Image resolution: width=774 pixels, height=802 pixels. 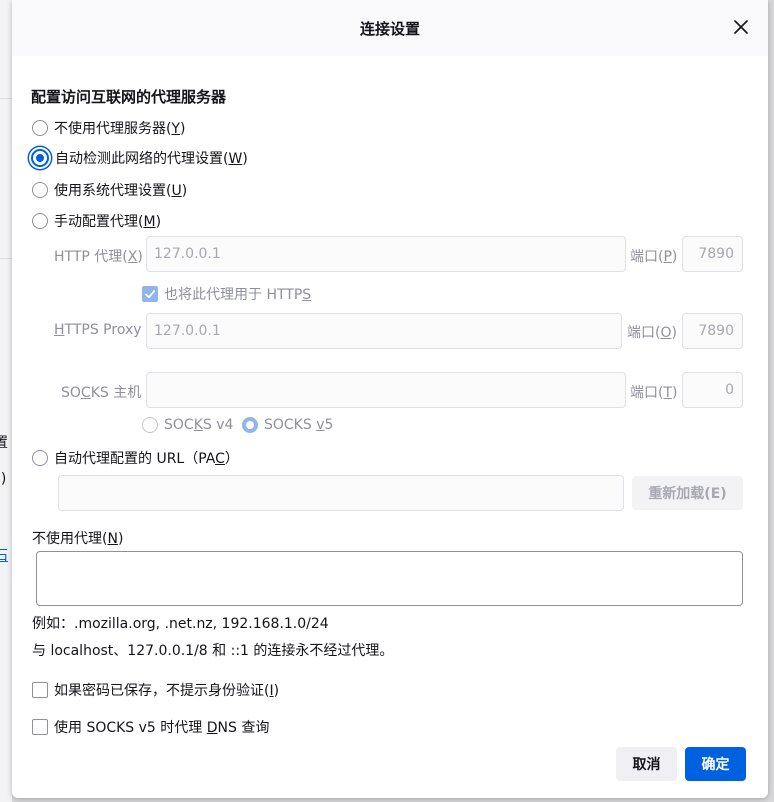 I want to click on checkbox-socks-dns: 使用 SOCKS v5 时代理 DNS 查询, so click(x=150, y=727).